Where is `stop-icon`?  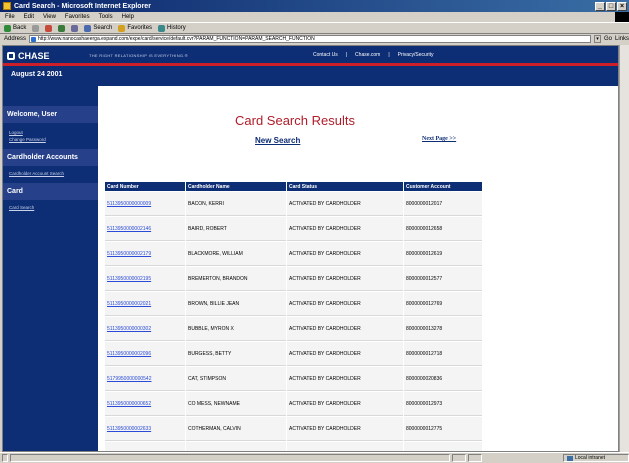 stop-icon is located at coordinates (49, 28).